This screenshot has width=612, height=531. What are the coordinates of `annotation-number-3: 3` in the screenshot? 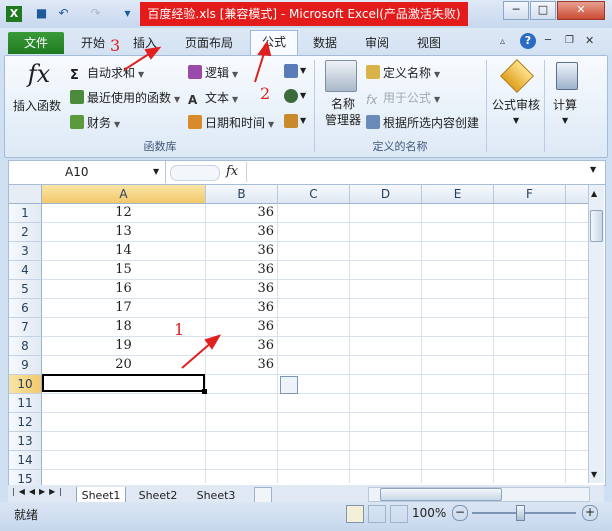 It's located at (115, 45).